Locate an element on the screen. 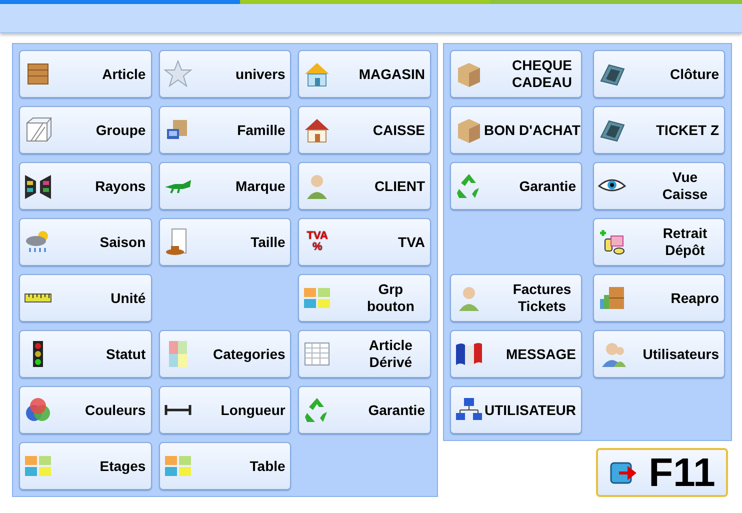 Image resolution: width=742 pixels, height=513 pixels. menu-tile-button: TVA % TVA is located at coordinates (364, 242).